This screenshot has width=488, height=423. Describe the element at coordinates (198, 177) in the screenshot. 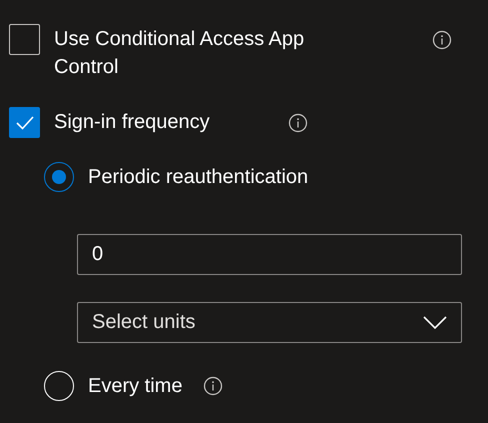

I see `radio-label: Periodic reauthentication` at that location.